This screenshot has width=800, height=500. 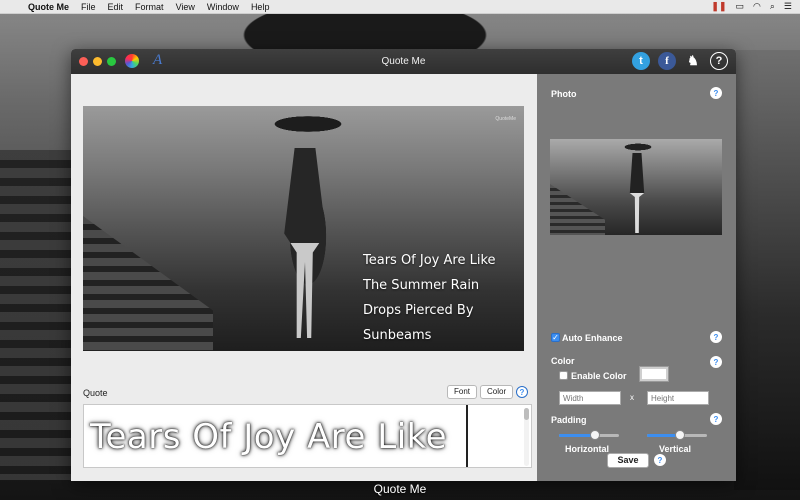 What do you see at coordinates (772, 6) in the screenshot?
I see `search-icon: ⌕` at bounding box center [772, 6].